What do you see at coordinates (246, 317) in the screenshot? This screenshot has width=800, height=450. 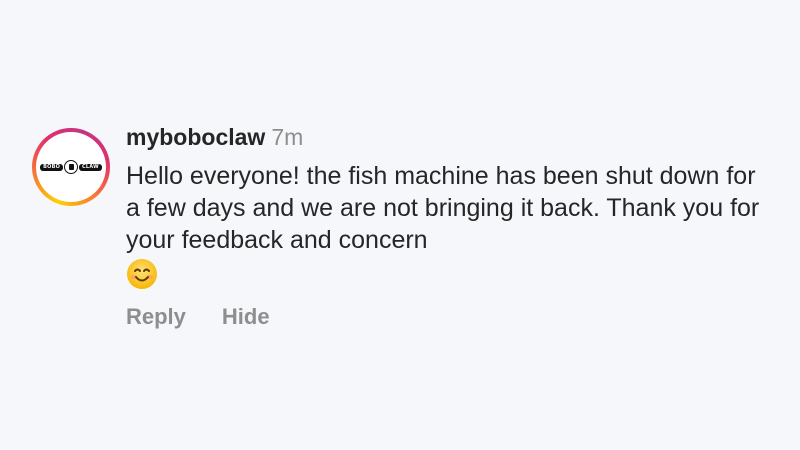 I see `hide-button: Hide` at bounding box center [246, 317].